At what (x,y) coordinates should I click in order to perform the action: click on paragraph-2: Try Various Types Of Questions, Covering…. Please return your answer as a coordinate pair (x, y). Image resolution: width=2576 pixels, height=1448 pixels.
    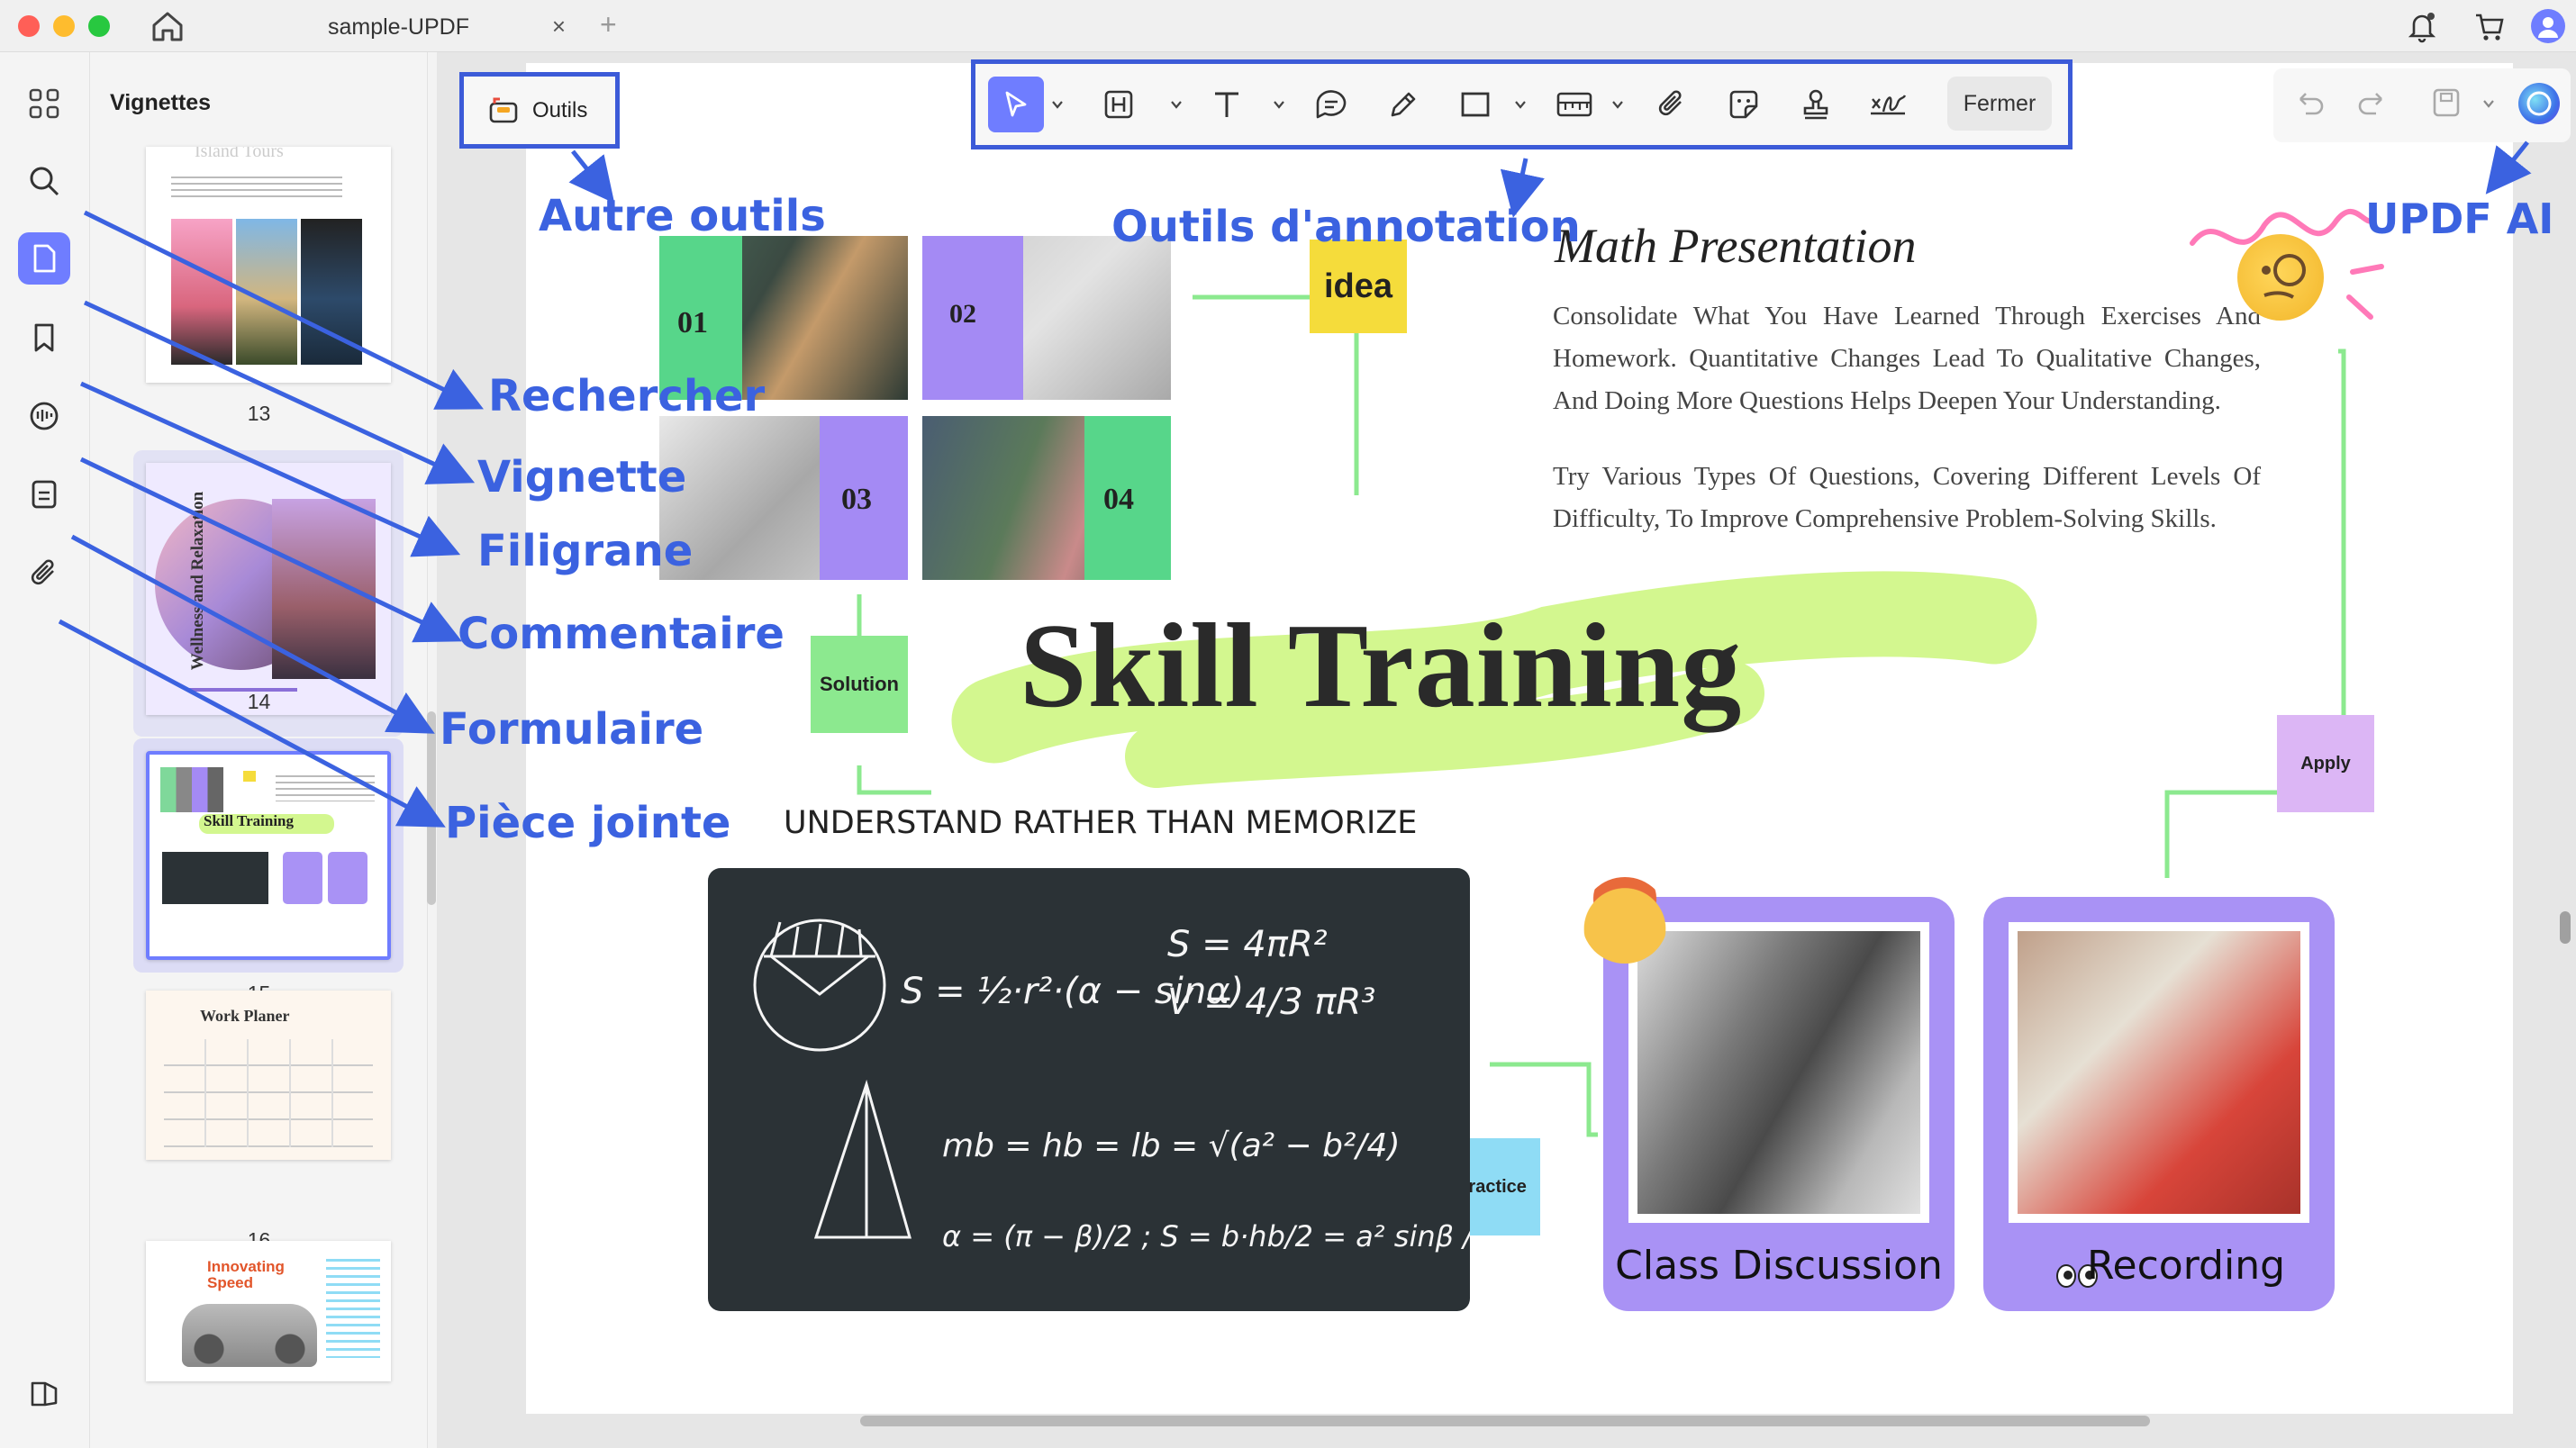
    Looking at the image, I should click on (1907, 497).